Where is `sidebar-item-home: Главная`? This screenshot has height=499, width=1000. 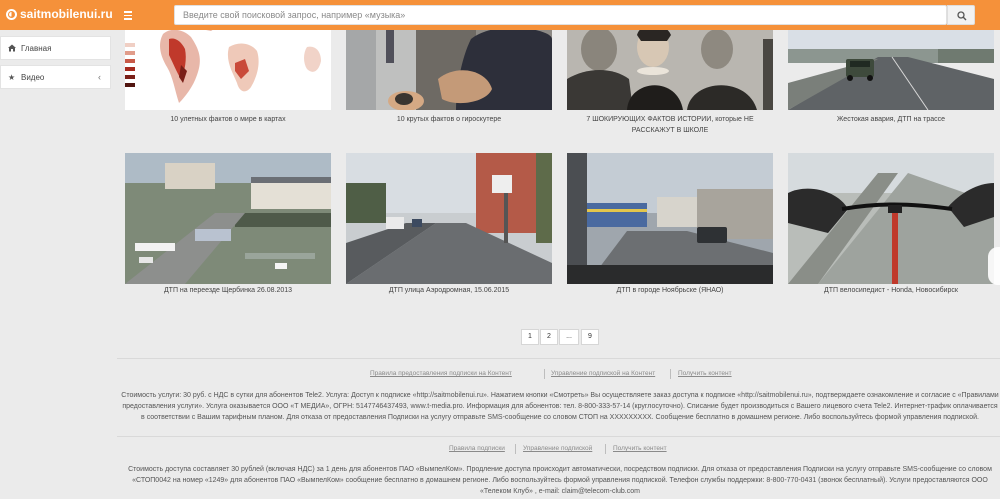
sidebar-item-home: Главная is located at coordinates (55, 48).